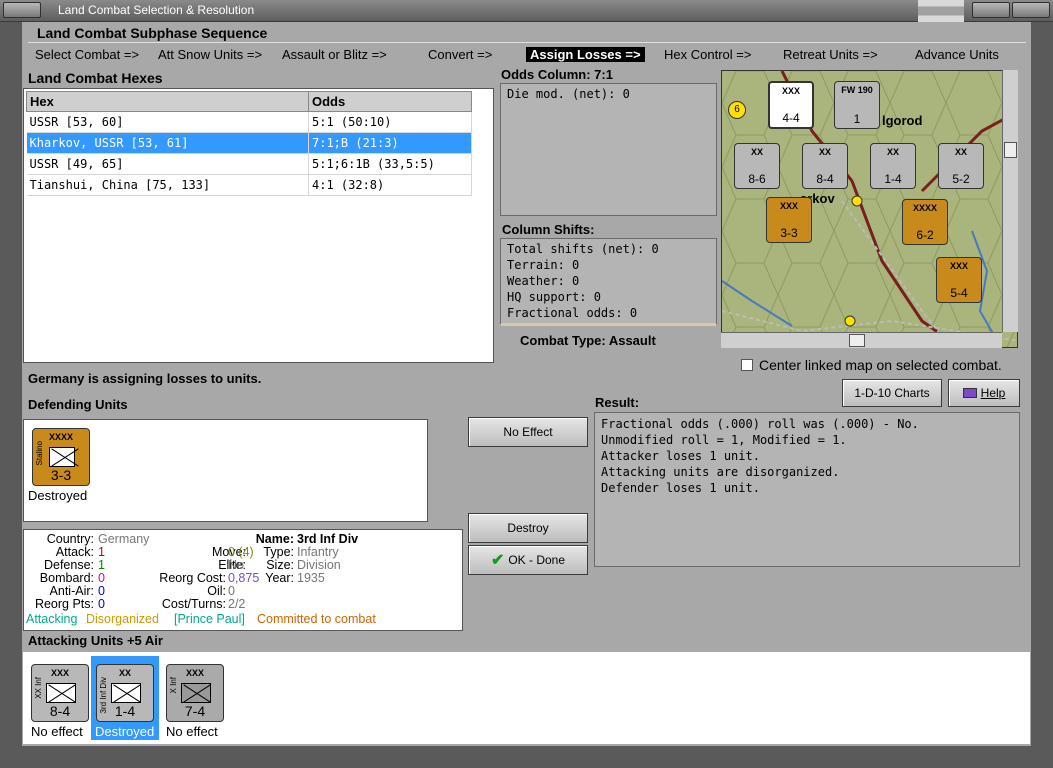 The height and width of the screenshot is (768, 1053). I want to click on phase-convert: Convert =>, so click(460, 54).